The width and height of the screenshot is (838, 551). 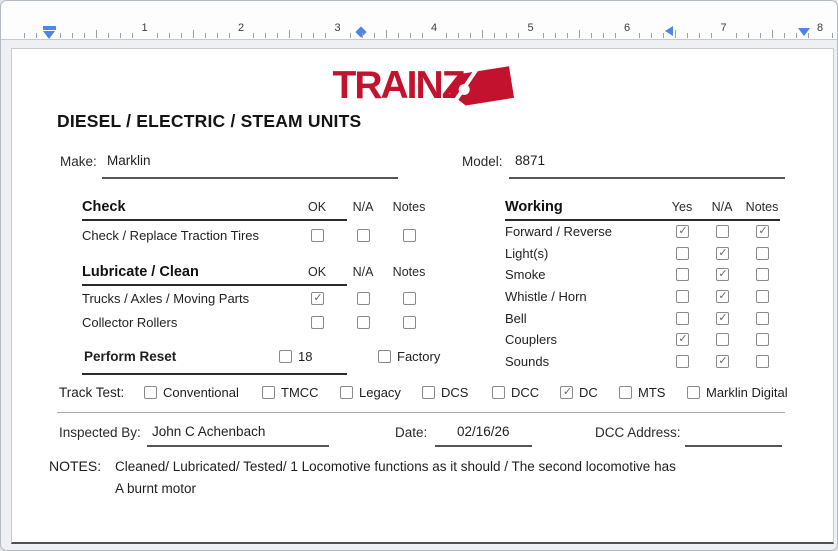 I want to click on model-underline, so click(x=647, y=178).